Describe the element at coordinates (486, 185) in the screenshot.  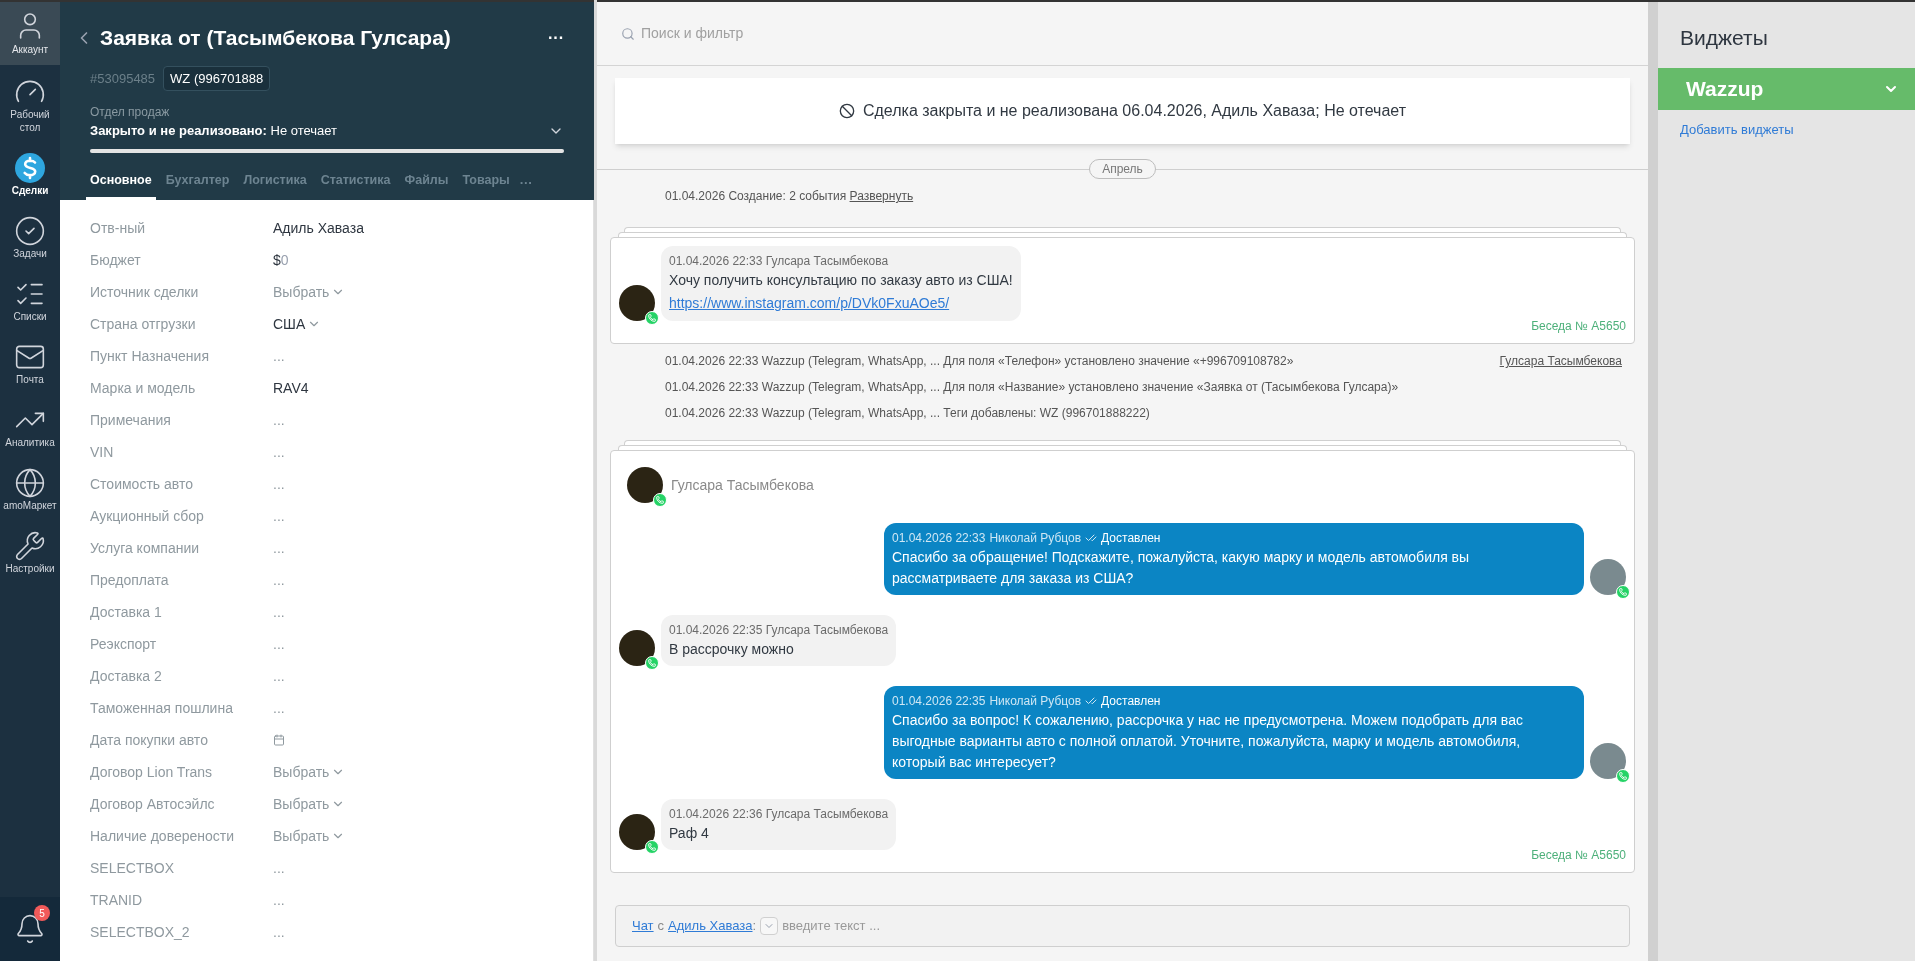
I see `tab: Товары` at that location.